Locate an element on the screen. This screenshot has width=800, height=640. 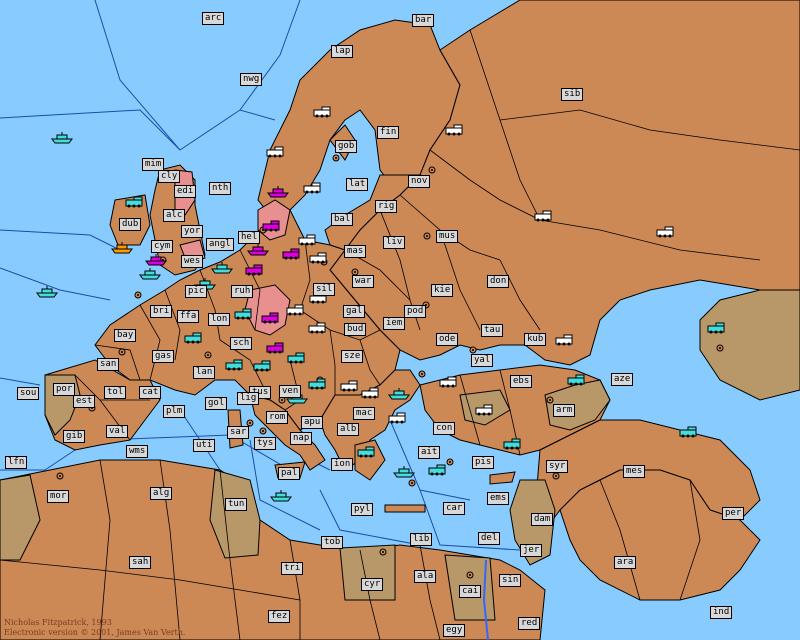
province-label-mus: mus is located at coordinates (447, 236).